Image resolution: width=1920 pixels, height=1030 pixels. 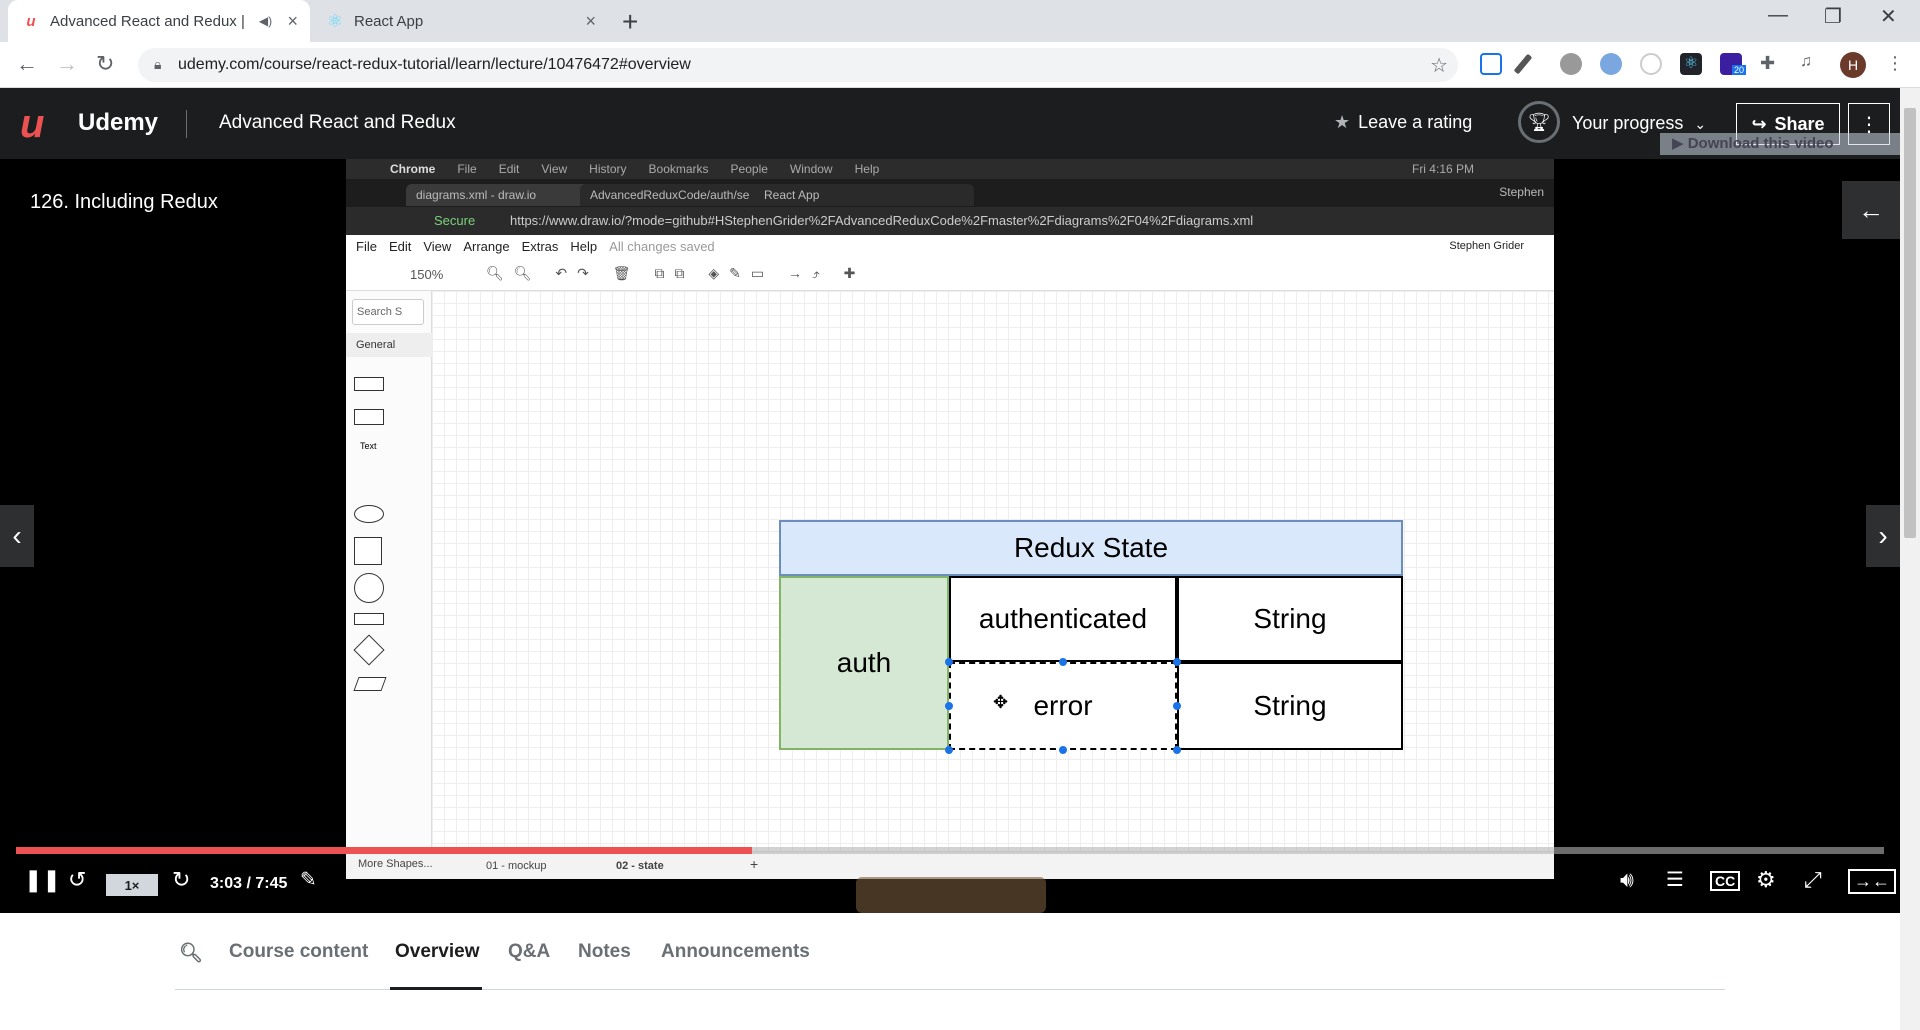 I want to click on video-progress-fill, so click(x=384, y=850).